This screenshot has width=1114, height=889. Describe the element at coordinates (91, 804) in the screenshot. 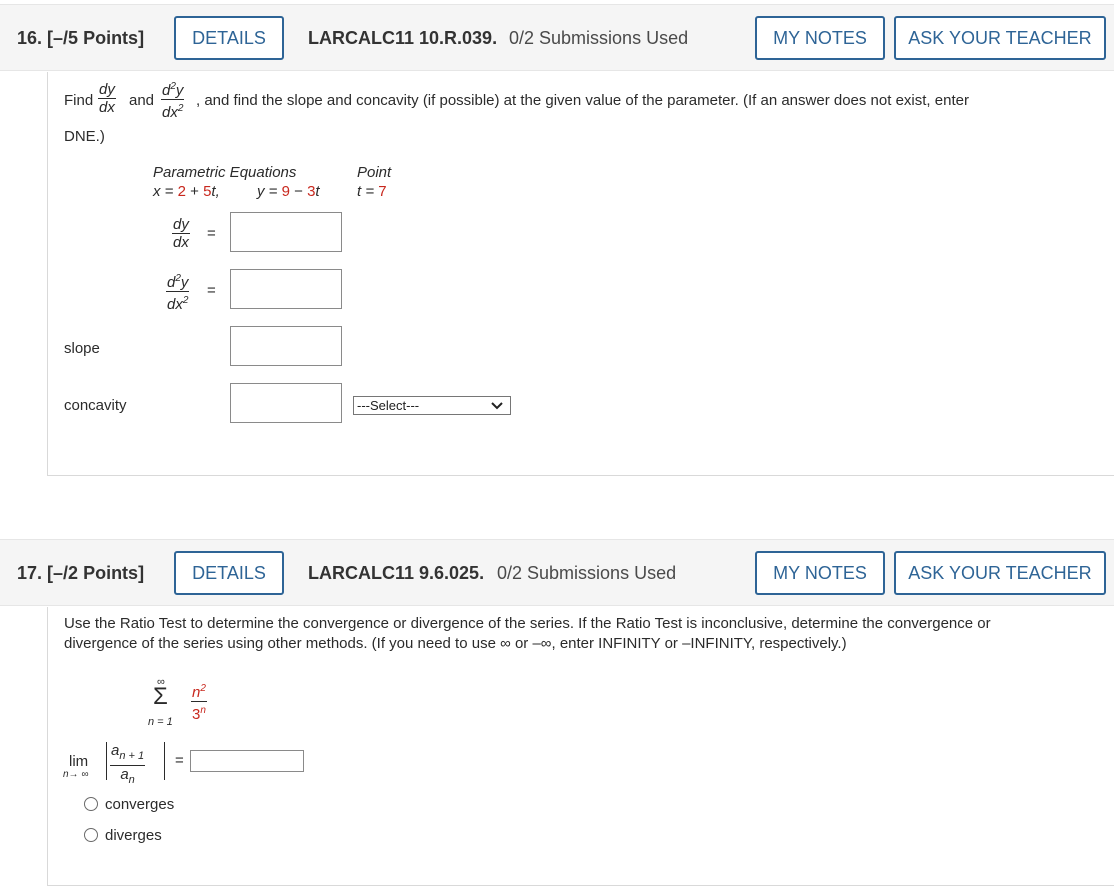

I see `q17-converges-radio` at that location.